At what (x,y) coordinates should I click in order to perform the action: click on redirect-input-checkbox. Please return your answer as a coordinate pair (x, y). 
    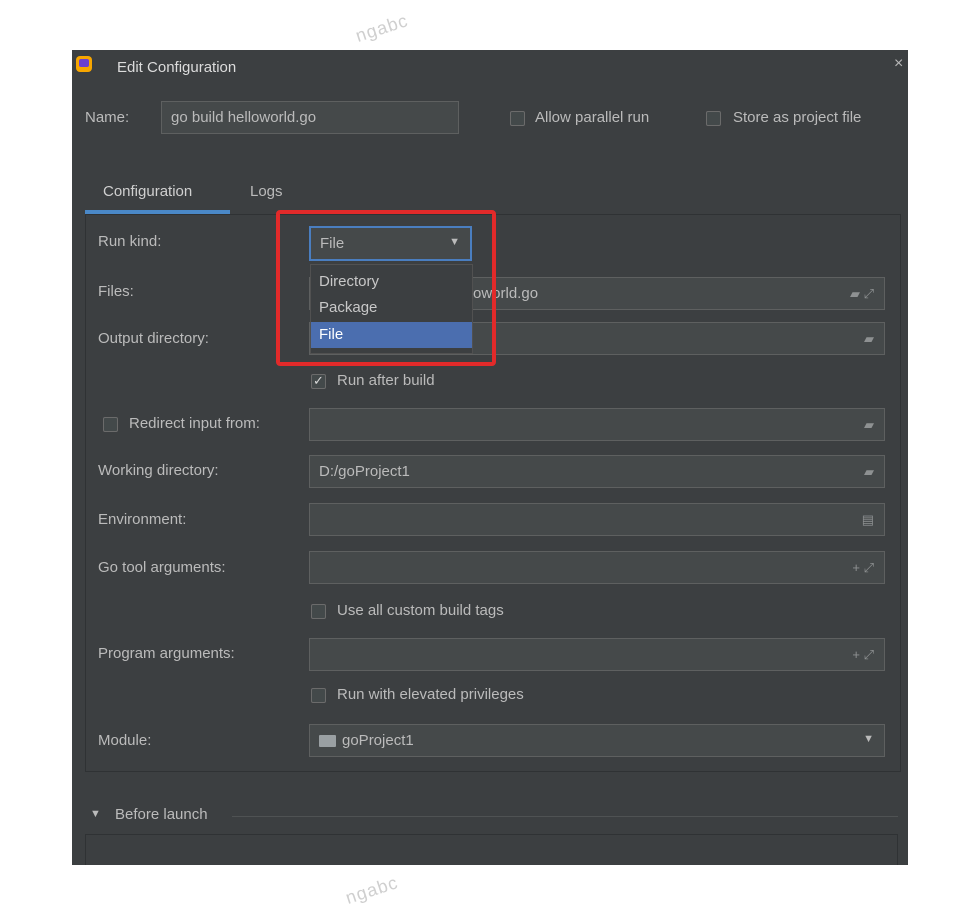
    Looking at the image, I should click on (110, 424).